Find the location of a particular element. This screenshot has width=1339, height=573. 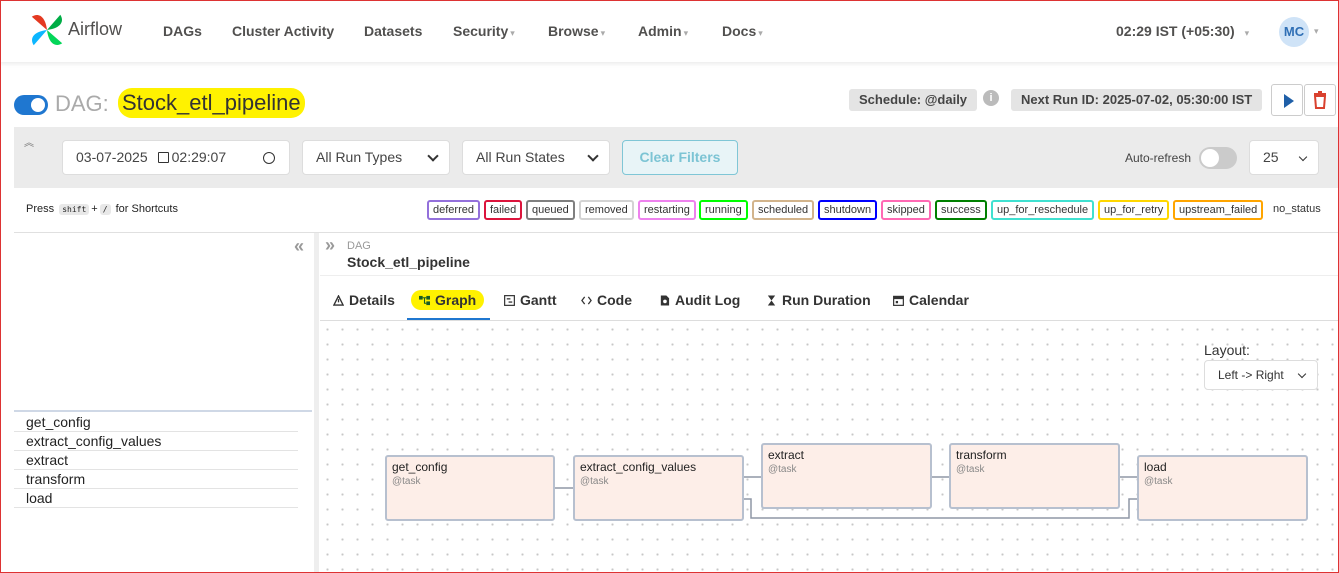

nav-browse: Browse ▾ is located at coordinates (576, 31).